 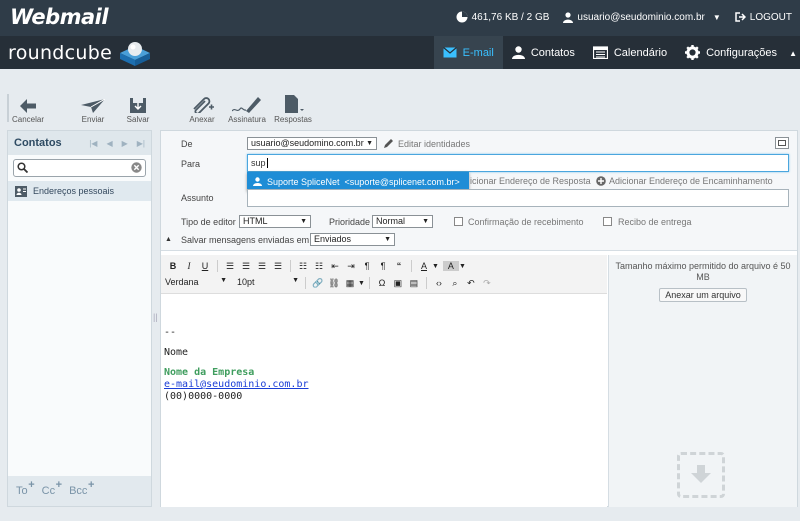 I want to click on editor-type-value: HTML, so click(x=255, y=221).